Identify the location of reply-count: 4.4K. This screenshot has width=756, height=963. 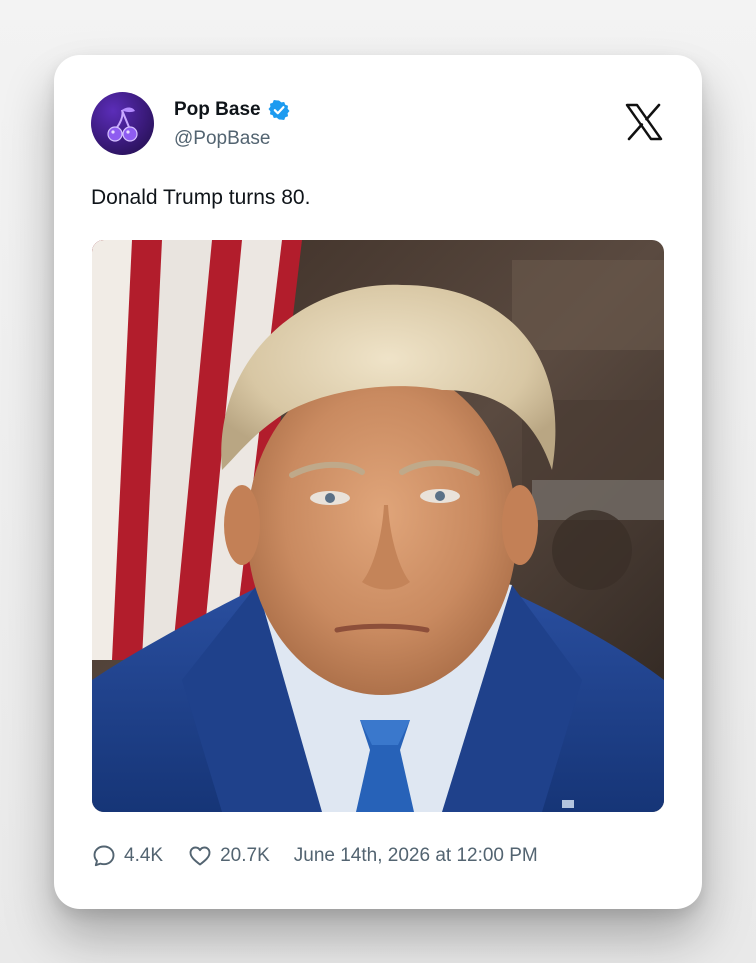
(144, 855).